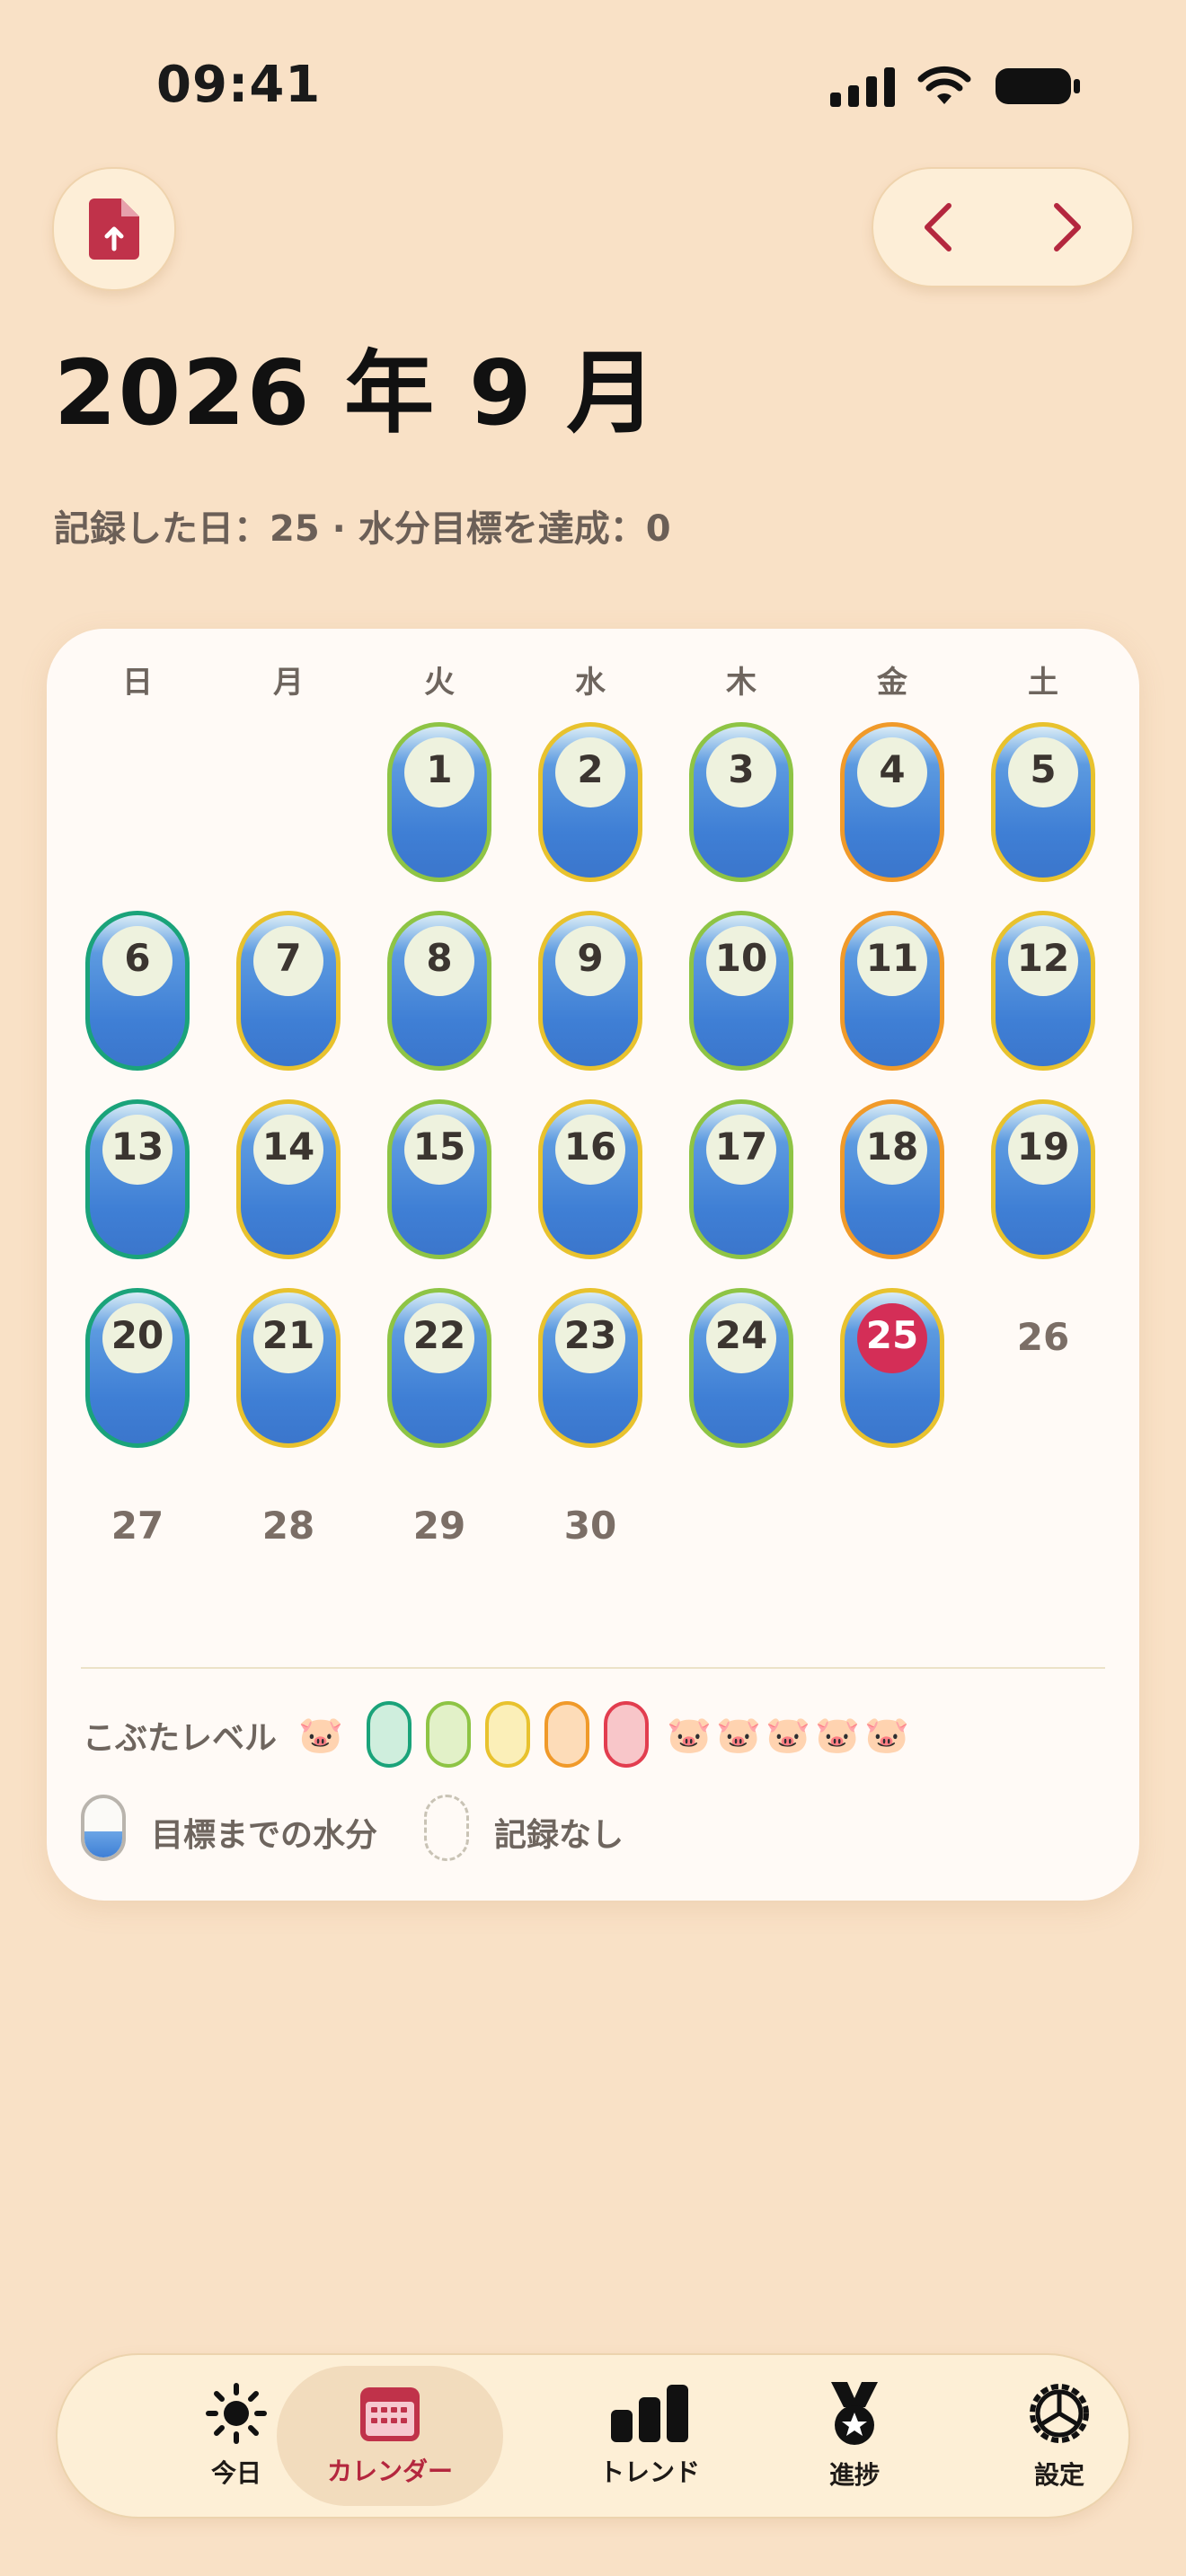 The image size is (1186, 2576). I want to click on weekday-label: 土, so click(1043, 683).